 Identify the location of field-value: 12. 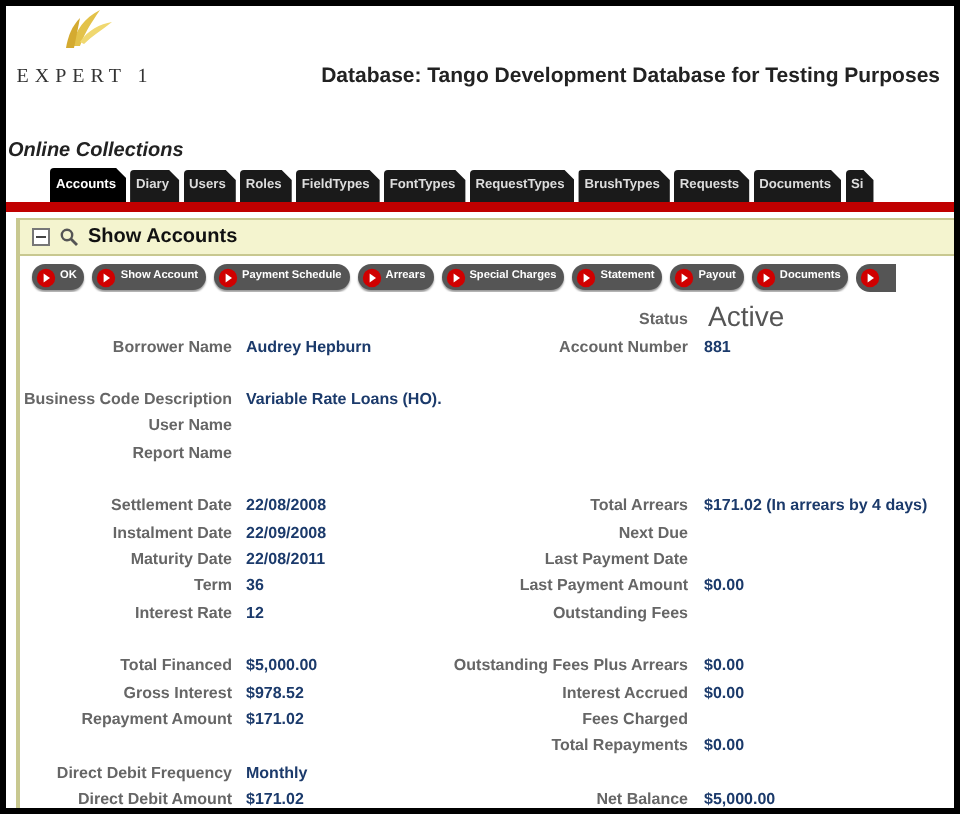
(255, 612).